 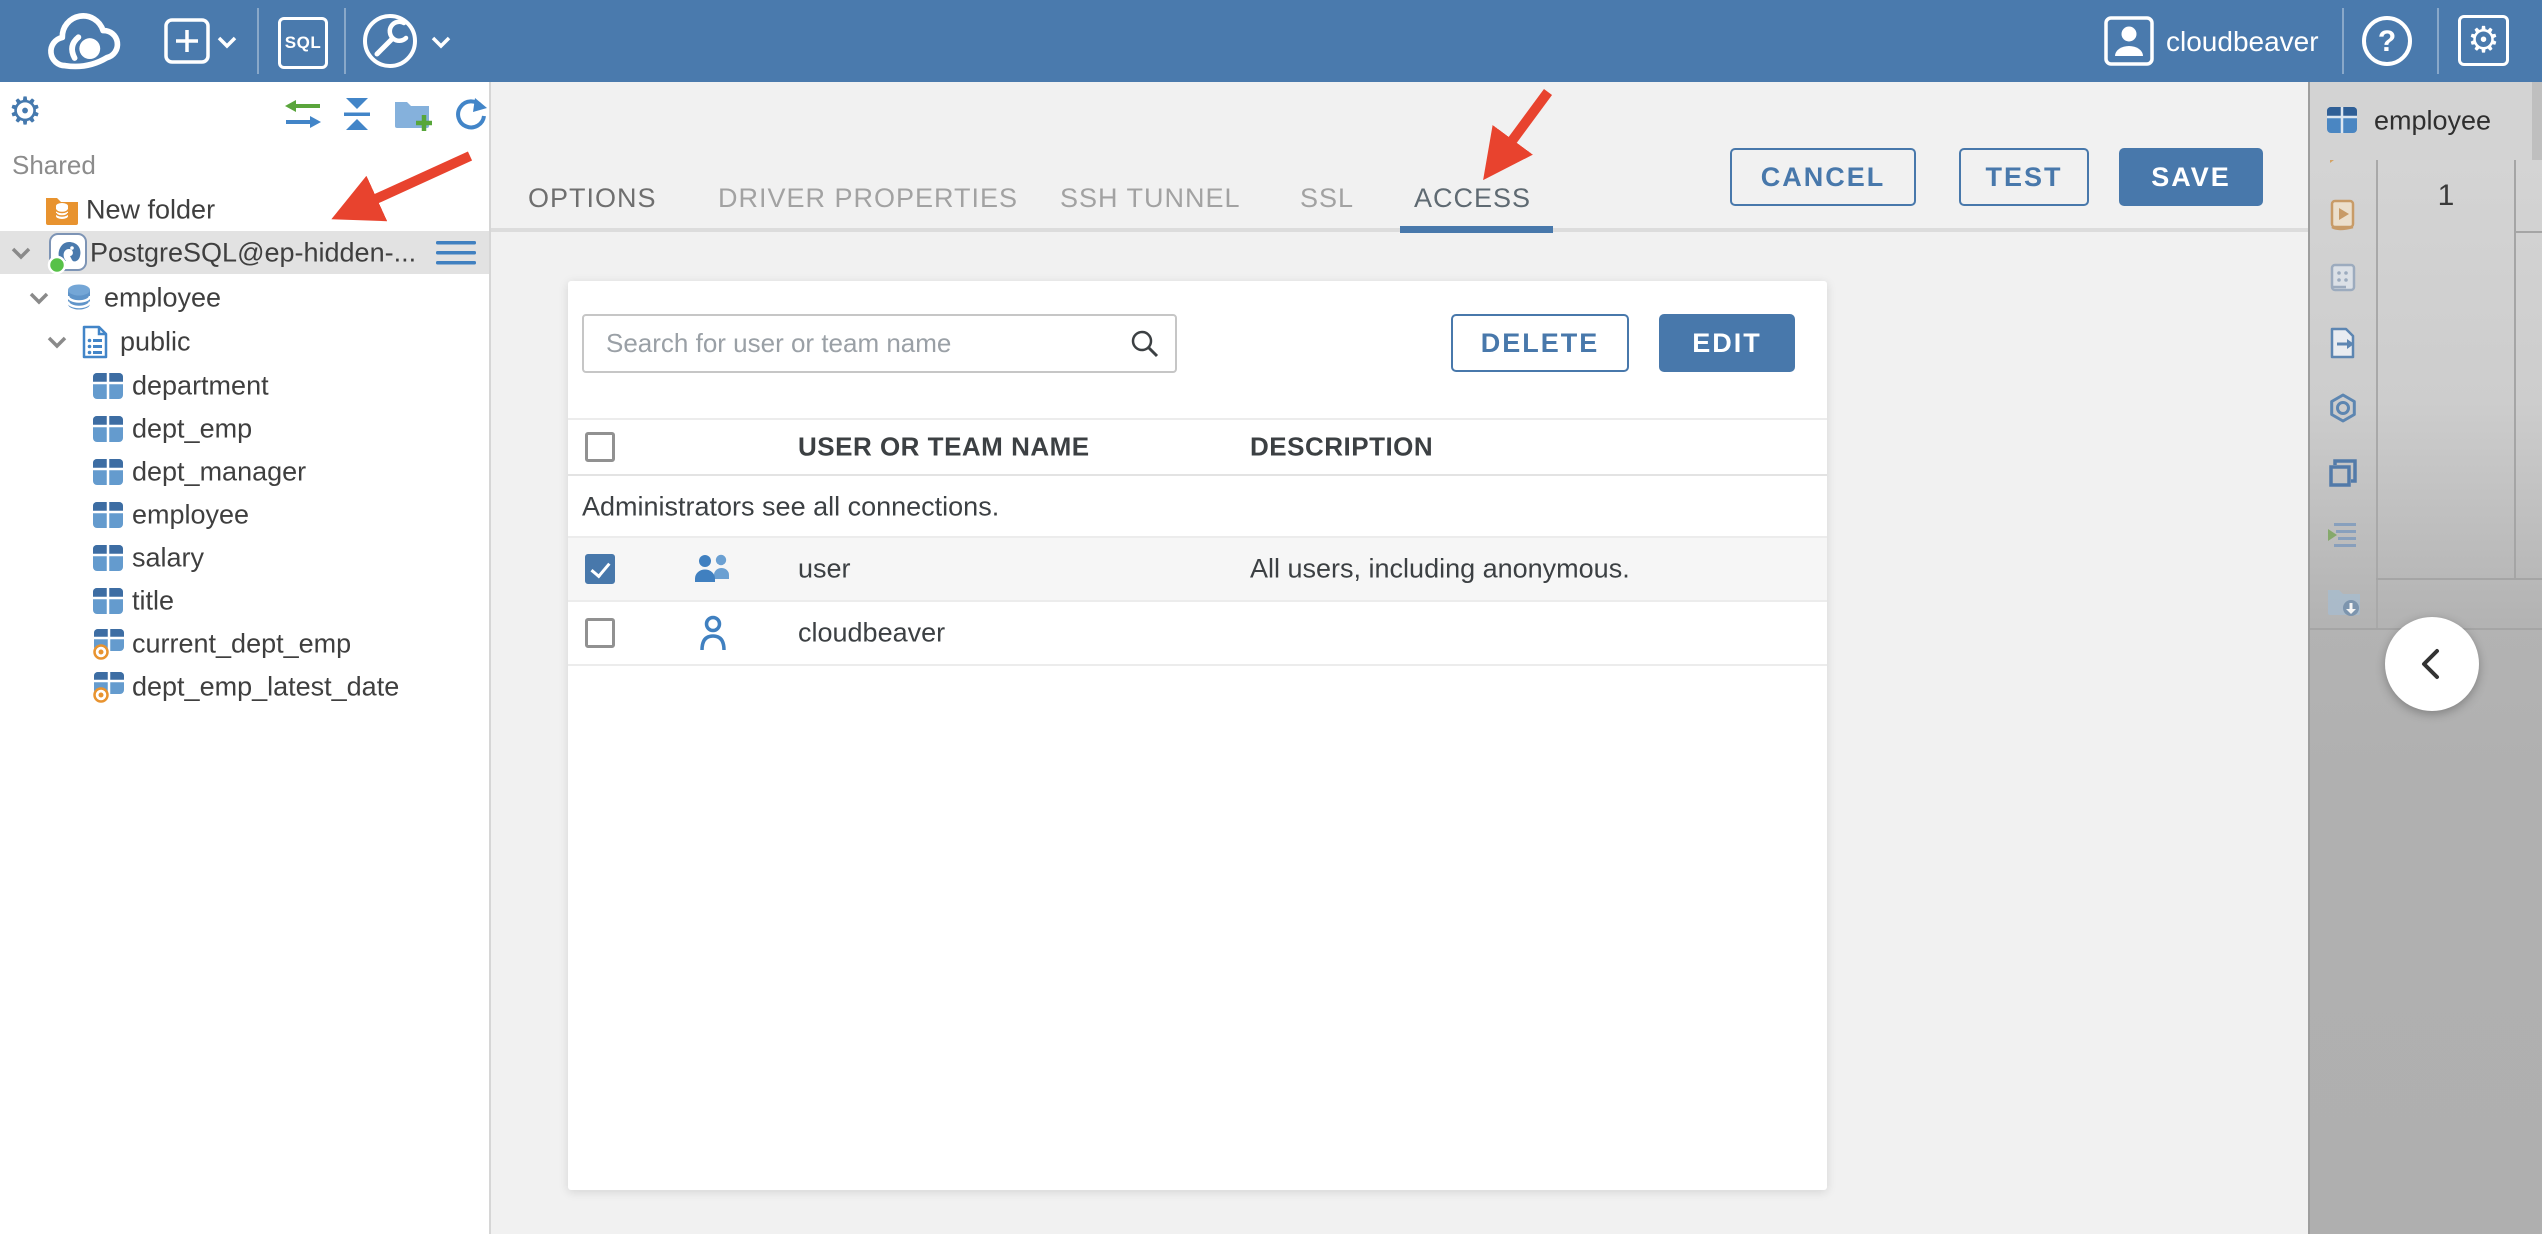 I want to click on user-avatar-icon, so click(x=2129, y=41).